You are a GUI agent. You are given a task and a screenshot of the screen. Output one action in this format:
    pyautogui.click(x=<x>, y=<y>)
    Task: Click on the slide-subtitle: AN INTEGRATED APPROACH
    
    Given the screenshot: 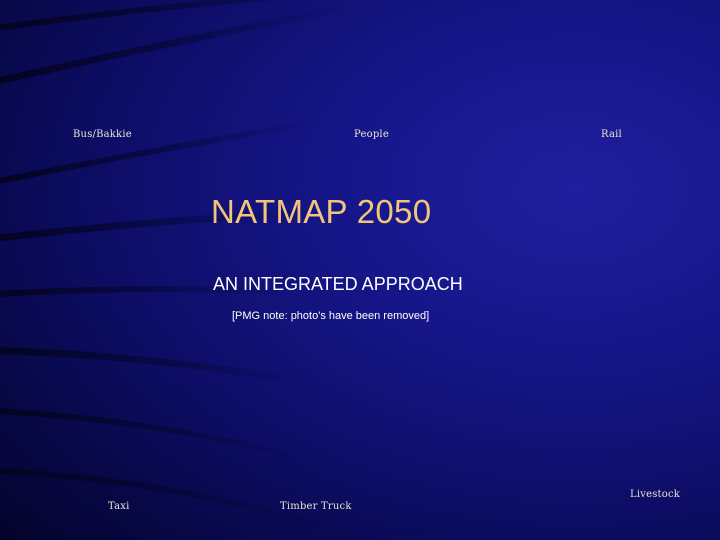 What is the action you would take?
    pyautogui.click(x=338, y=284)
    